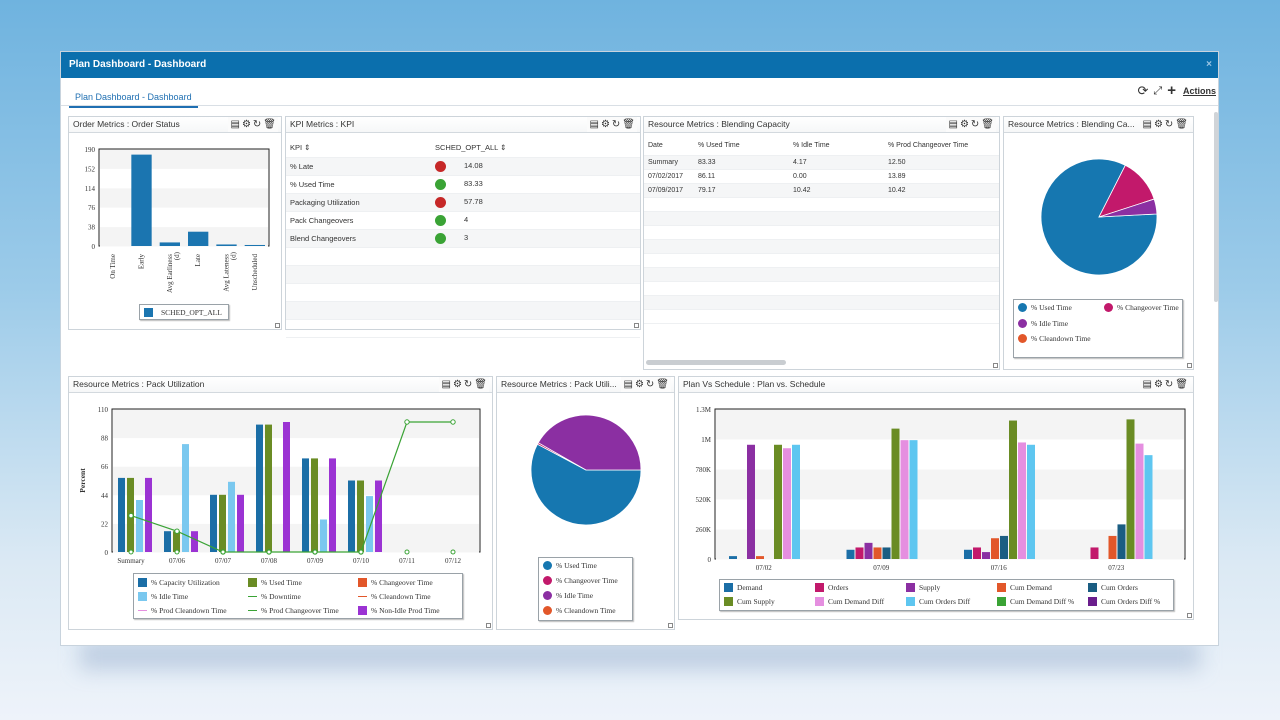 Image resolution: width=1280 pixels, height=720 pixels. I want to click on column-header-kpi: KPI ⇕, so click(358, 148).